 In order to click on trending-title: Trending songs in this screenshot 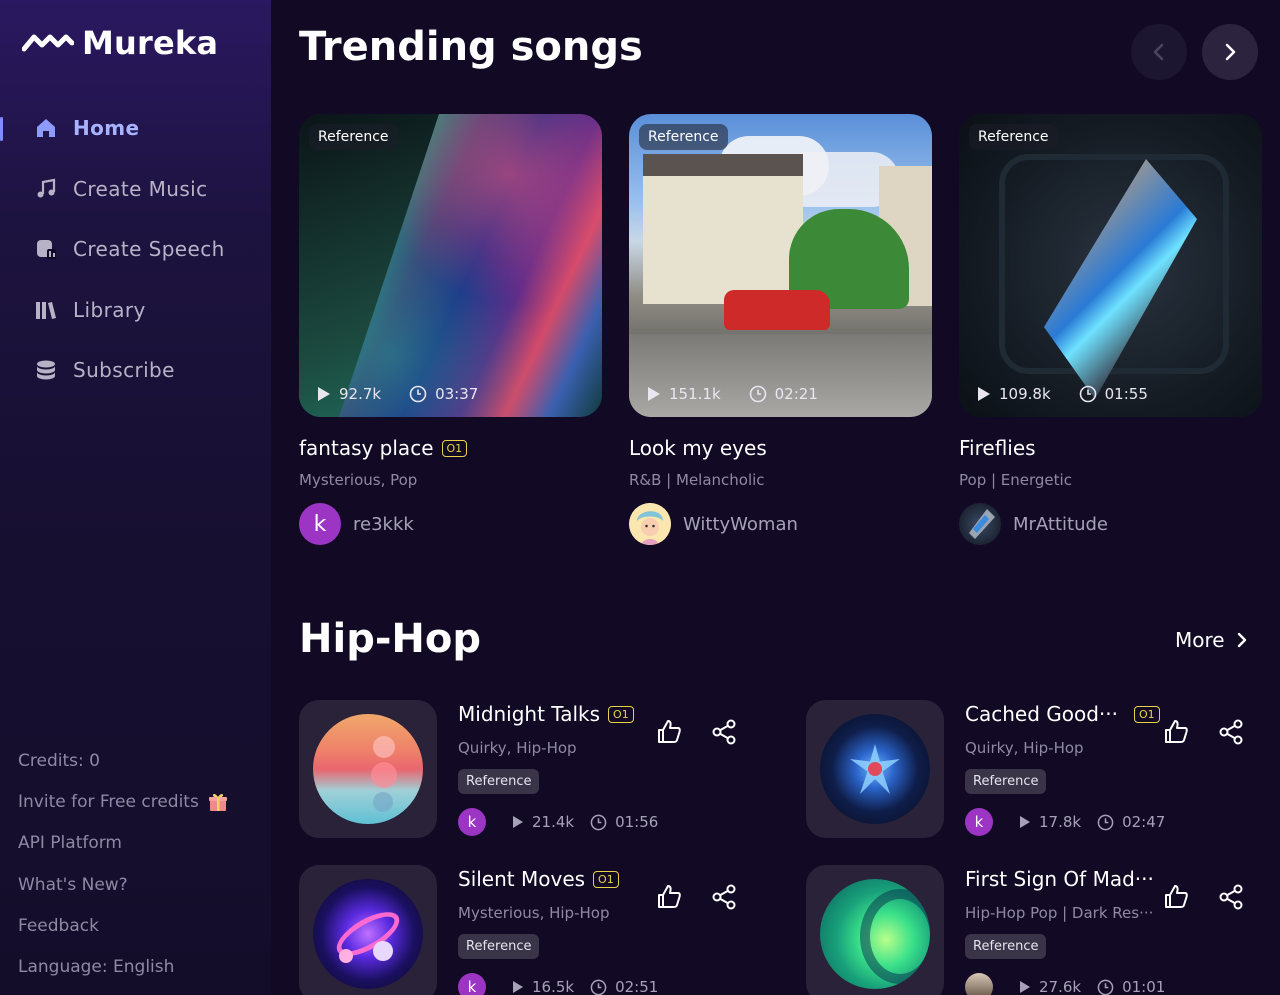, I will do `click(471, 47)`.